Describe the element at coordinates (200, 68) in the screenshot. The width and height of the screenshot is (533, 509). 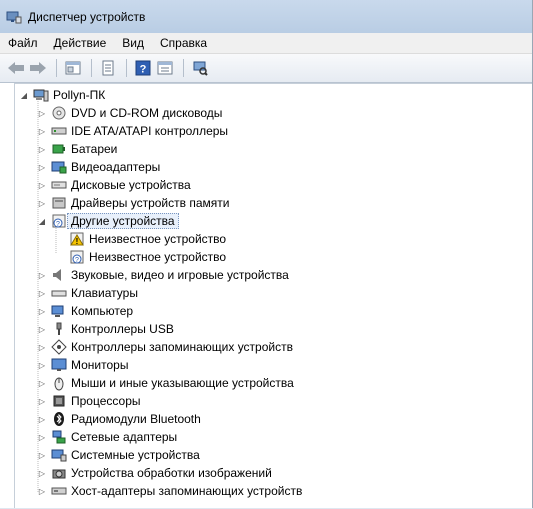
I see `scan-hardware-icon` at that location.